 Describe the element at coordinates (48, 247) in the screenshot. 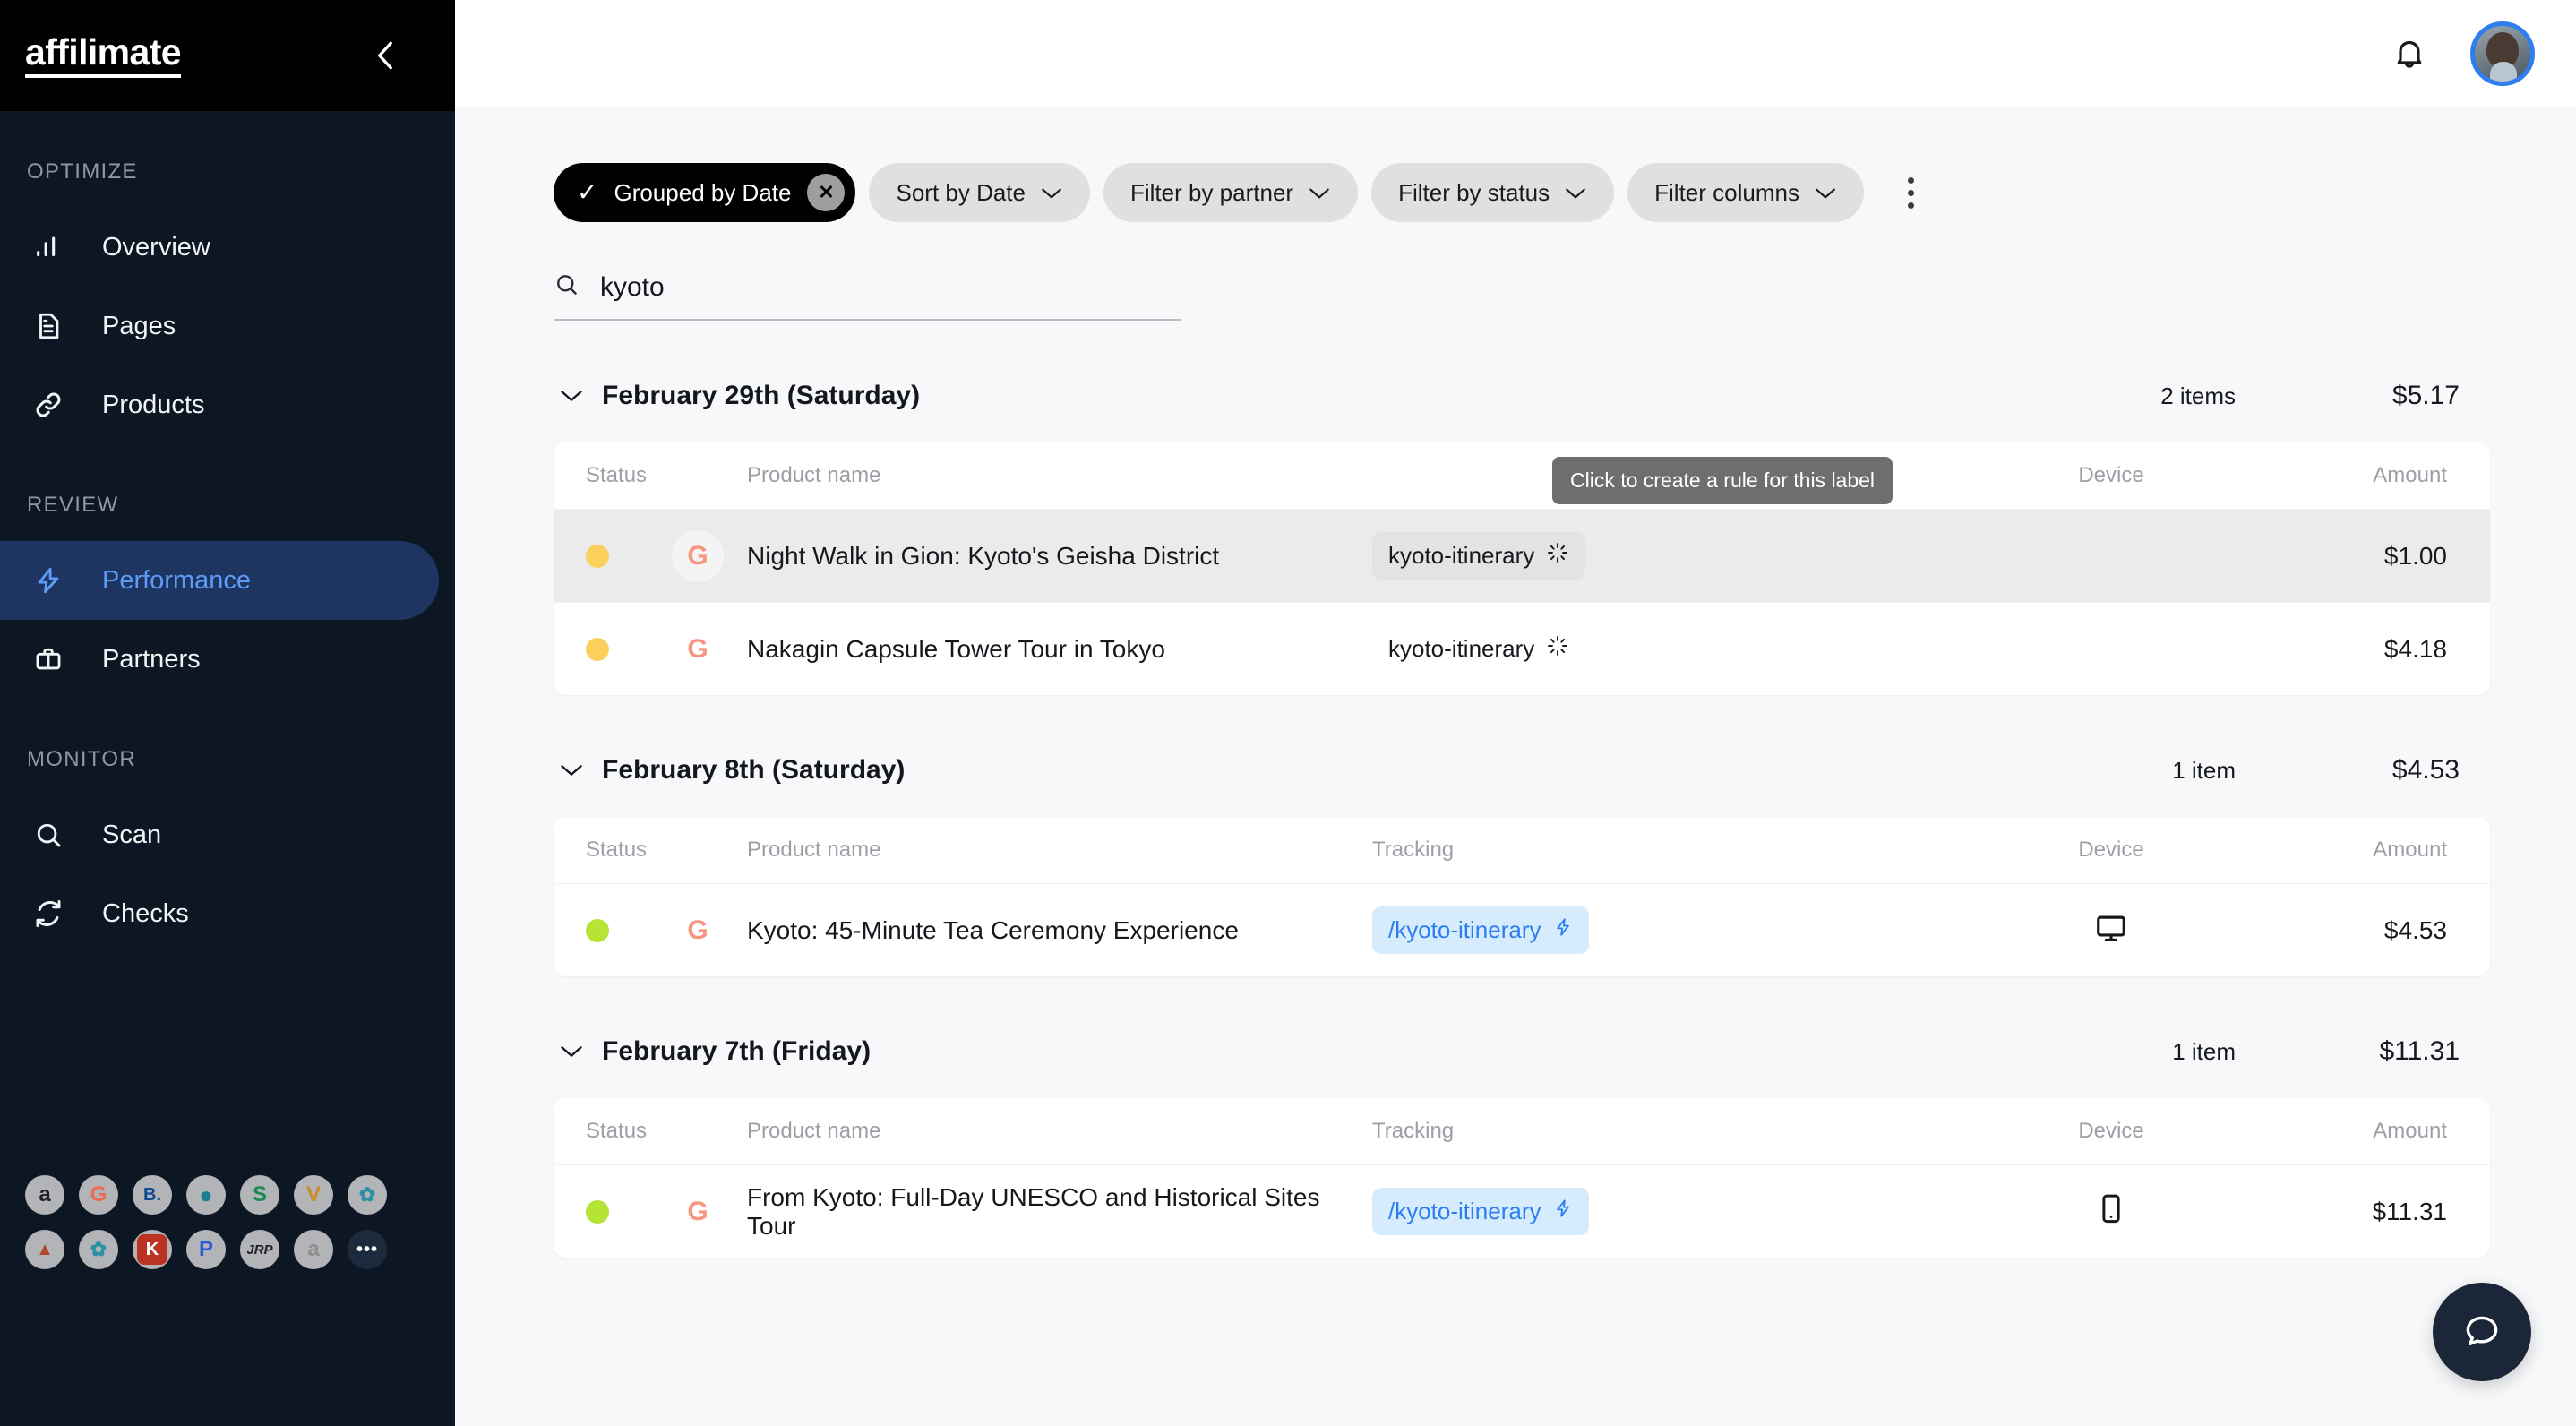

I see `bar-chart-icon` at that location.